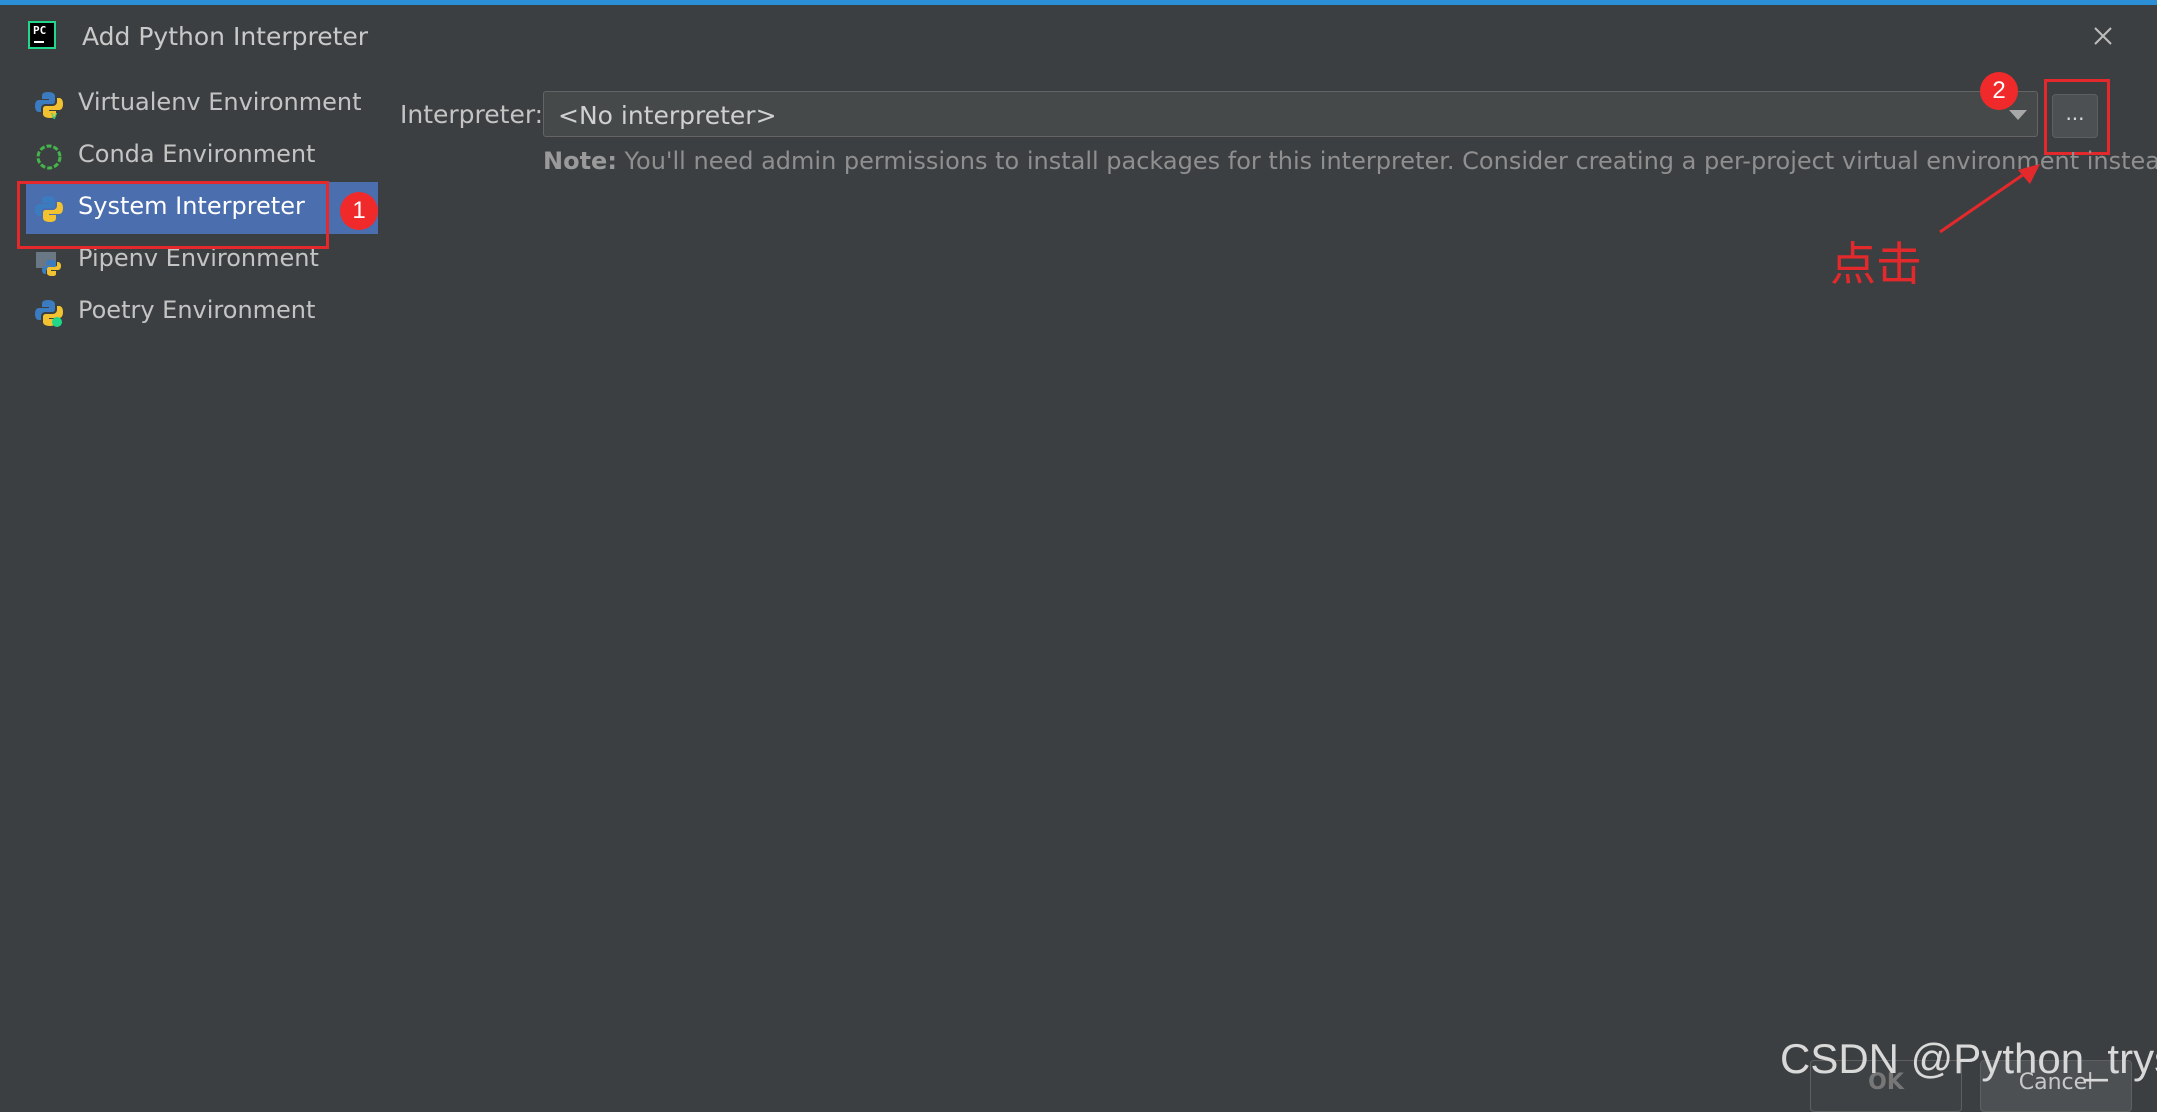  I want to click on note-bold-label: Note:, so click(580, 161).